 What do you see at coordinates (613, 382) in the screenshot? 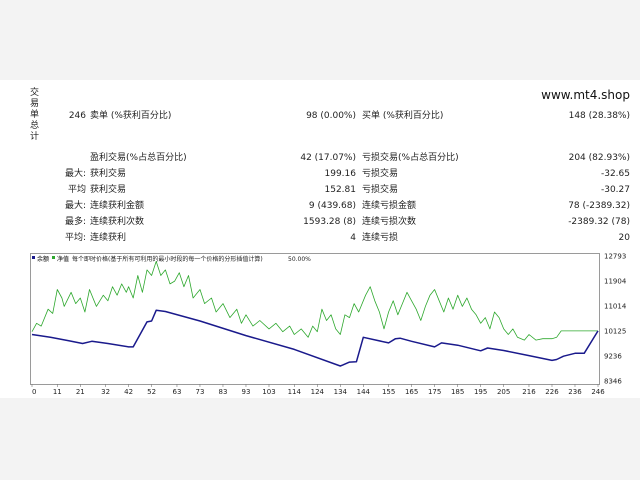
I see `y-tick-label: 8346` at bounding box center [613, 382].